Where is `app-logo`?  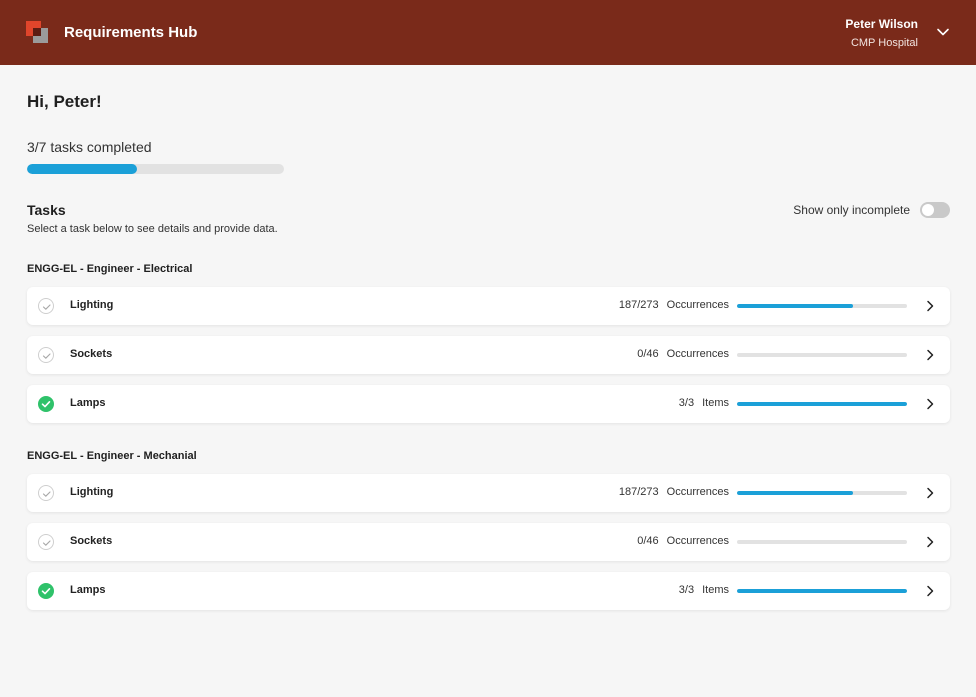
app-logo is located at coordinates (37, 31).